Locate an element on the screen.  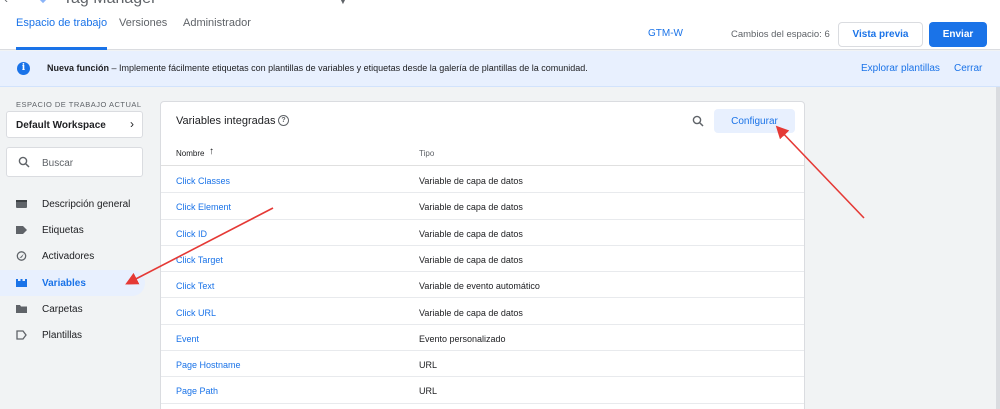
back-icon: ‹ is located at coordinates (6, 3).